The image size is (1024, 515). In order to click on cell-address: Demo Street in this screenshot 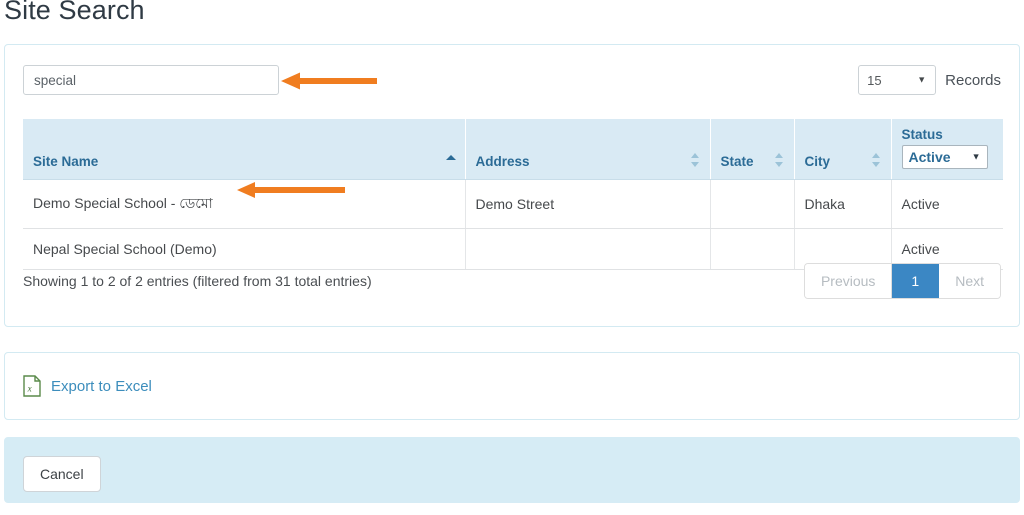, I will do `click(588, 204)`.